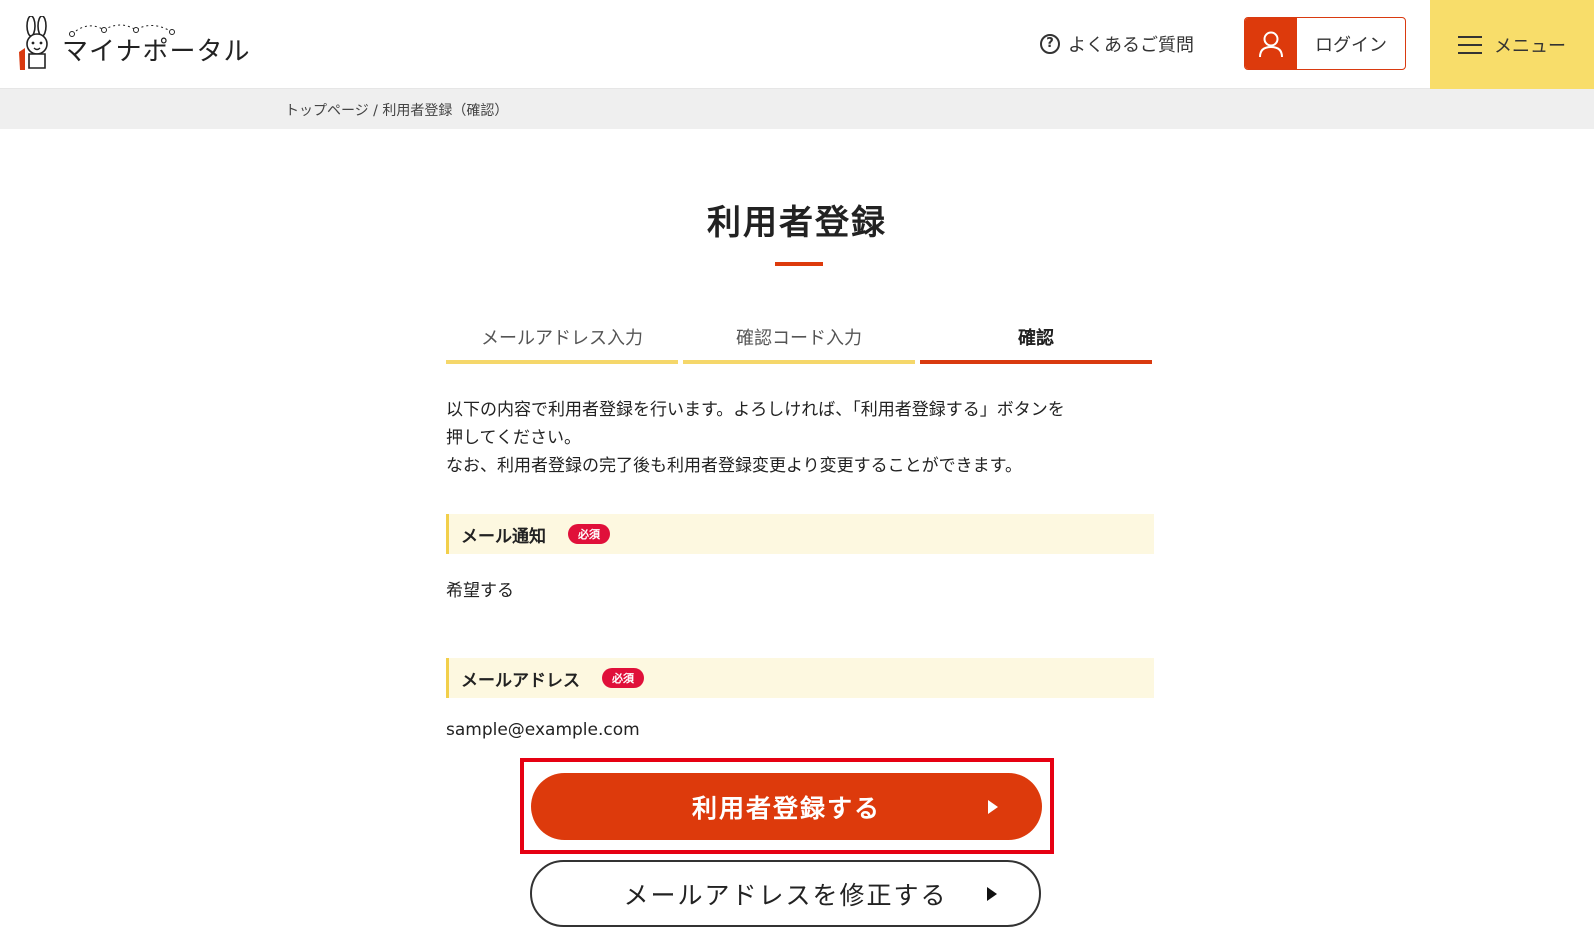 The width and height of the screenshot is (1594, 939). I want to click on faq-link: ? よくあるご質問, so click(1117, 44).